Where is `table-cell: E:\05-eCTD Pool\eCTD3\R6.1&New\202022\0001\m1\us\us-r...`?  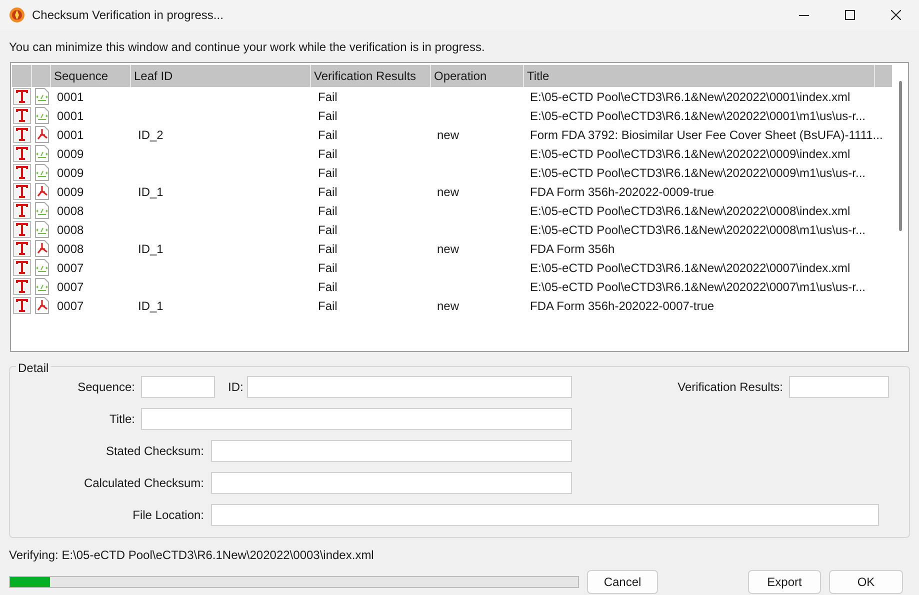
table-cell: E:\05-eCTD Pool\eCTD3\R6.1&New\202022\0001\m1\us\us-r... is located at coordinates (698, 115).